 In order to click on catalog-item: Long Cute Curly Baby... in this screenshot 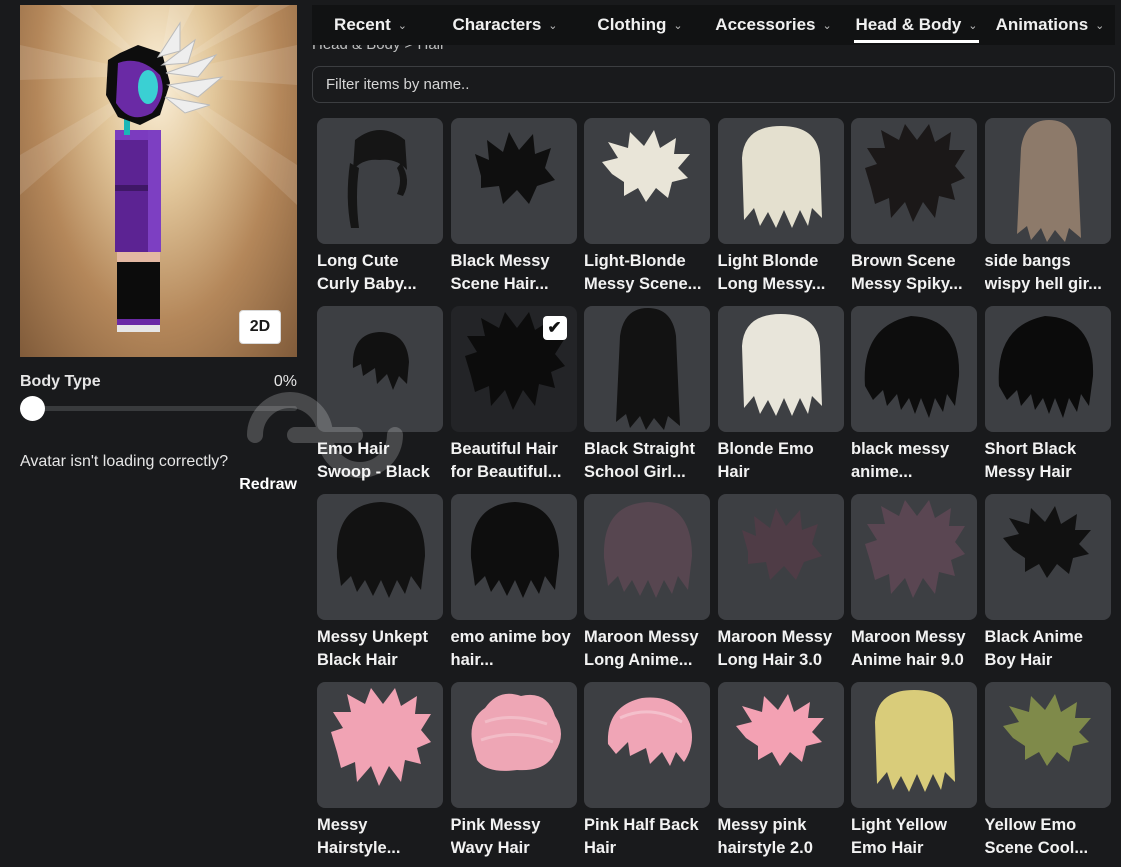, I will do `click(380, 207)`.